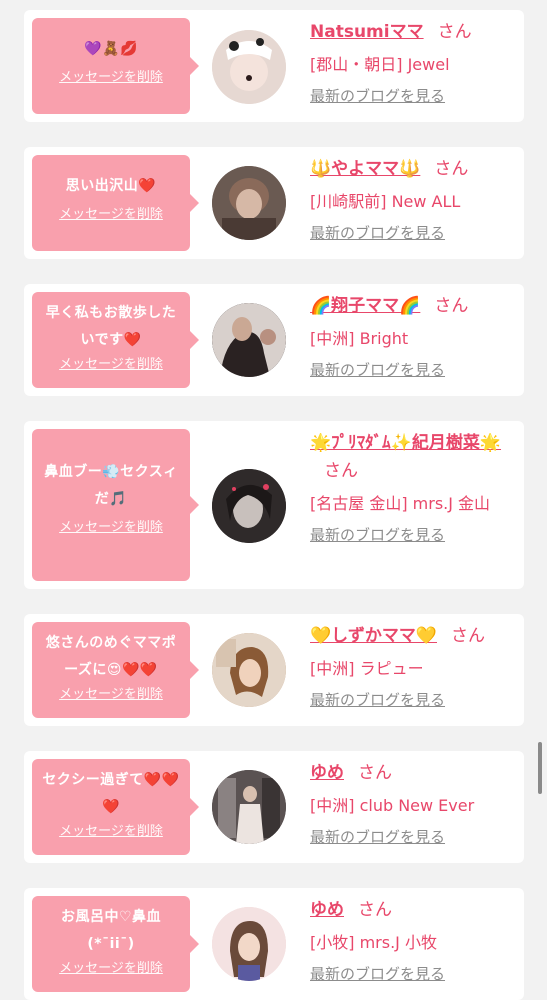 The width and height of the screenshot is (547, 1000). Describe the element at coordinates (111, 930) in the screenshot. I see `message-text: お風呂中♡鼻血(*¯ii¯)` at that location.